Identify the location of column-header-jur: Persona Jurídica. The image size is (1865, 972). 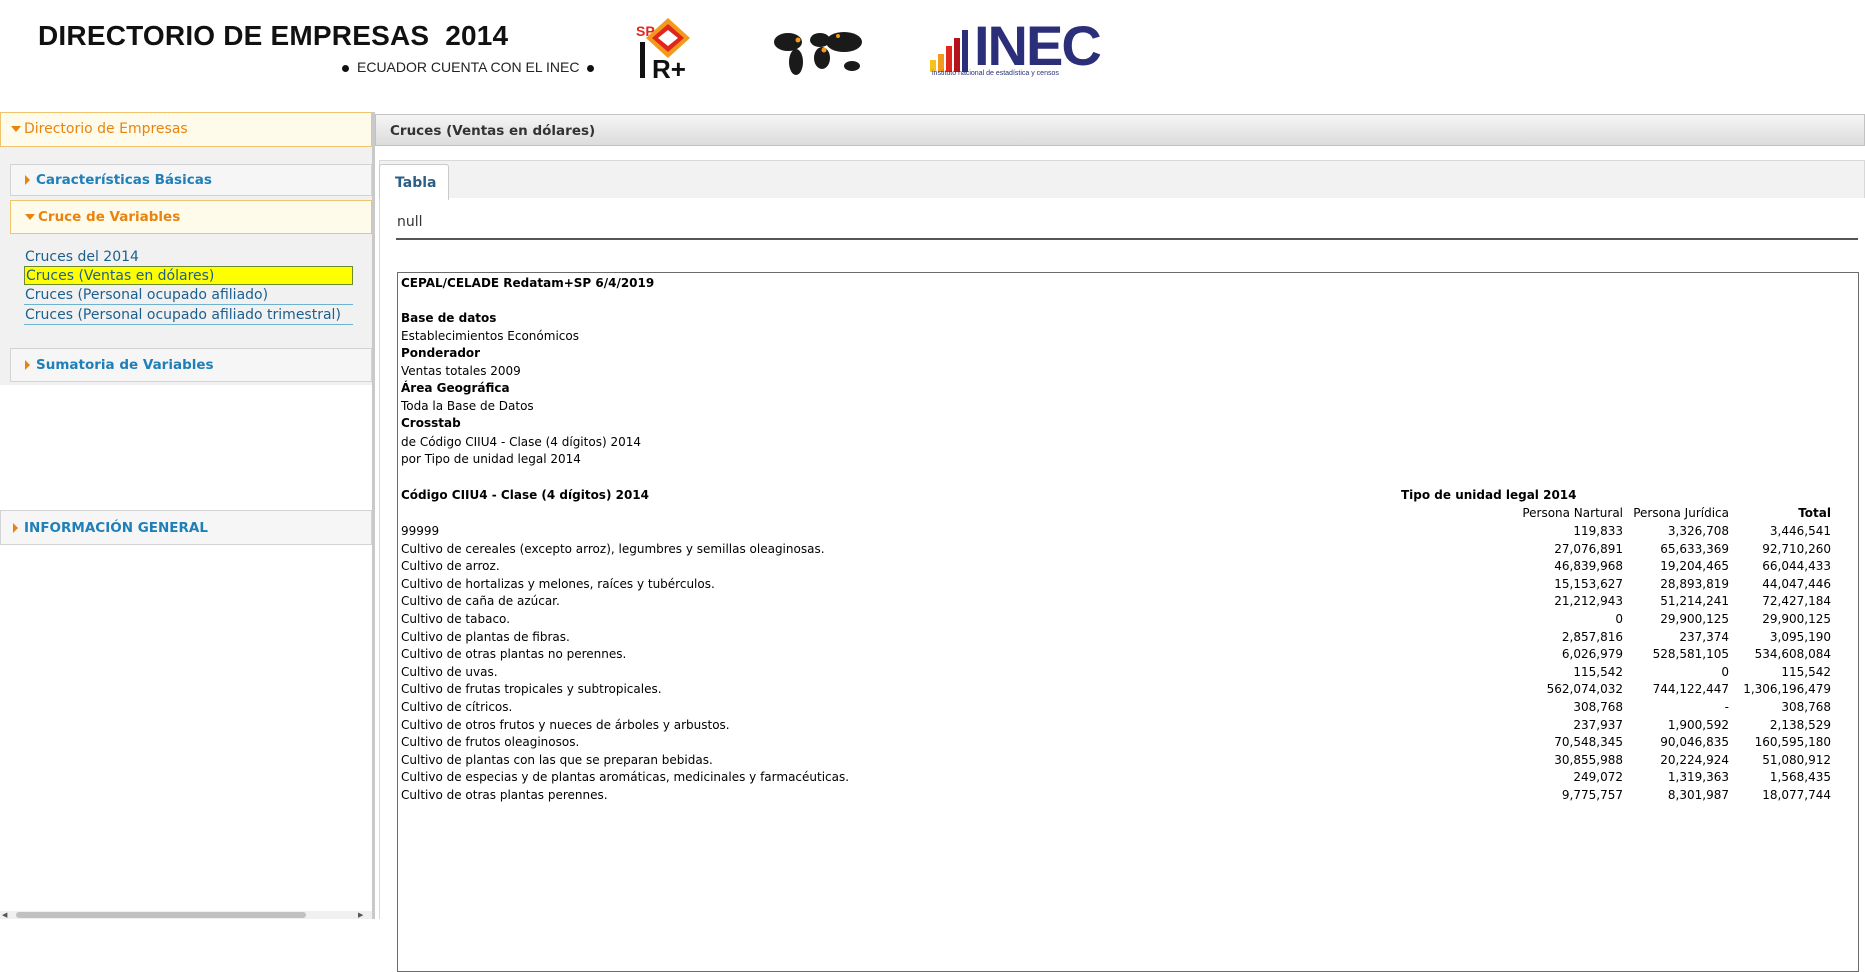
(1681, 513).